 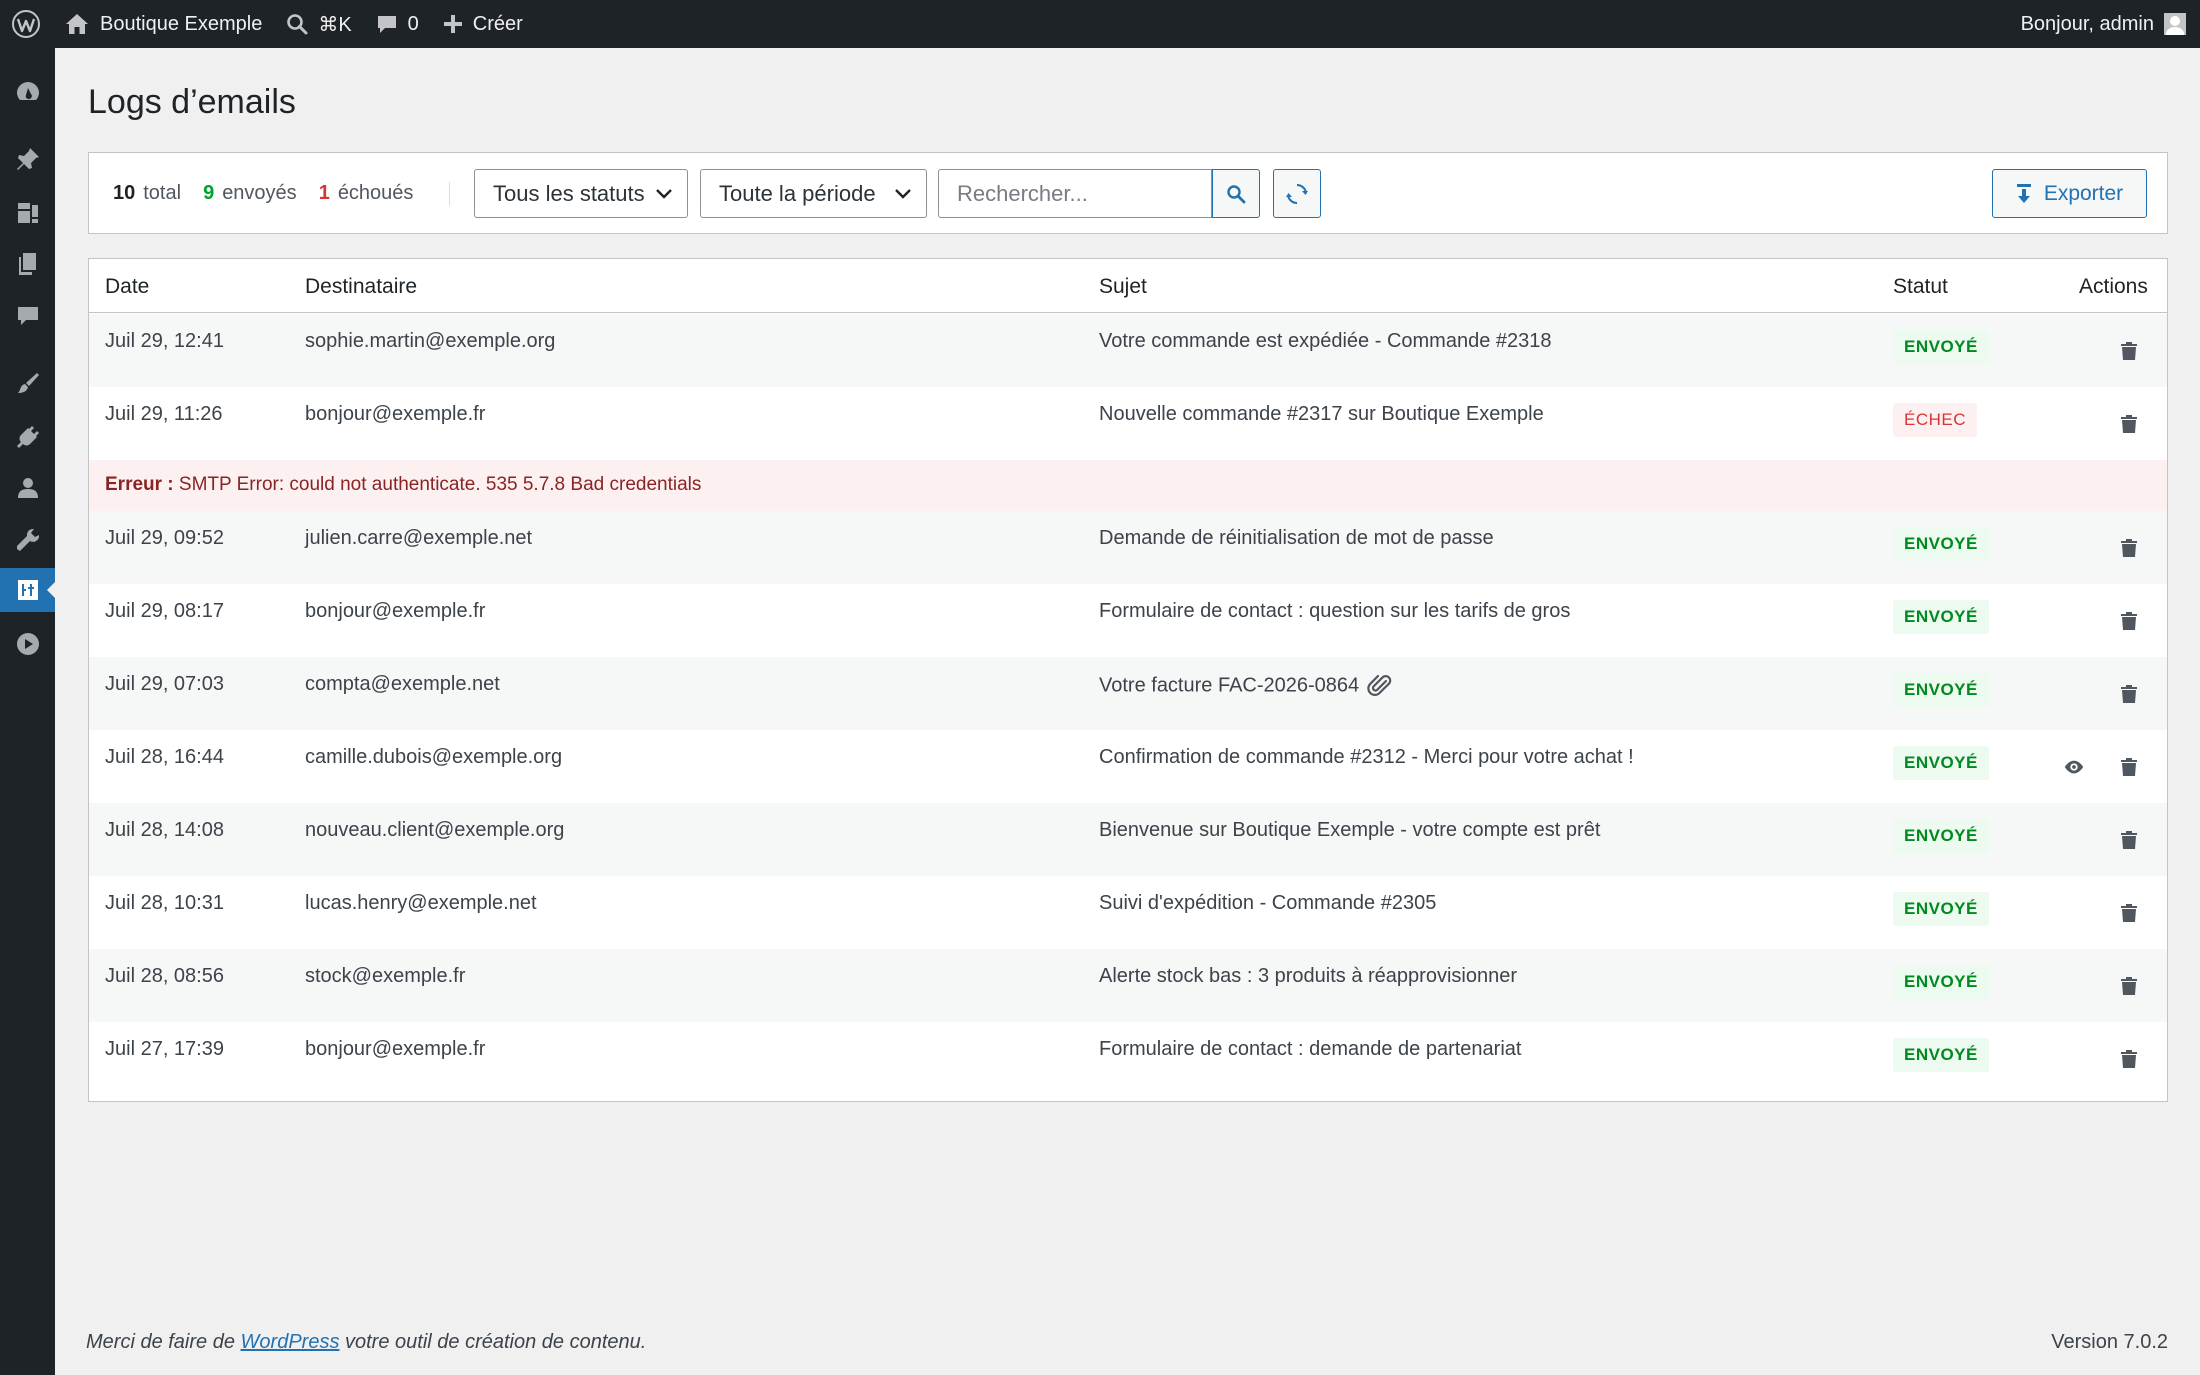 I want to click on table-header: Date Destinataire Sujet Statut Actions, so click(x=1128, y=286).